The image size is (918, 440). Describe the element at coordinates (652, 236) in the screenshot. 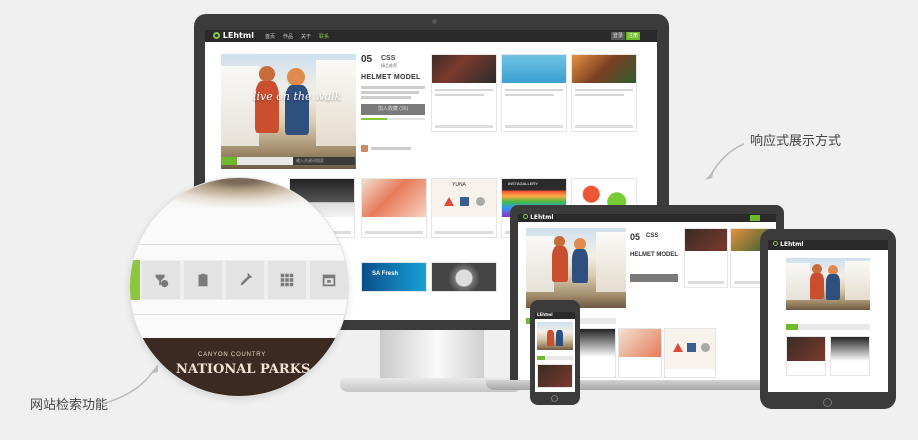

I see `laptop-feature-tag: CSS` at that location.